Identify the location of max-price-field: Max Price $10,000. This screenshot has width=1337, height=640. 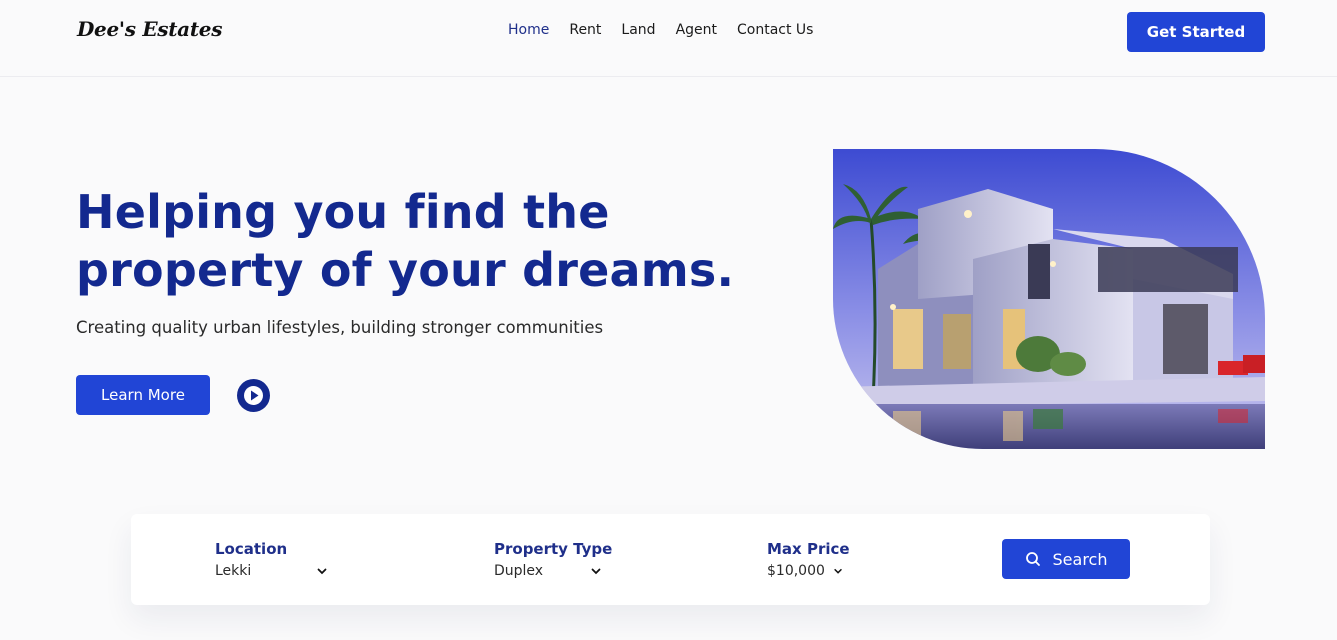
(808, 559).